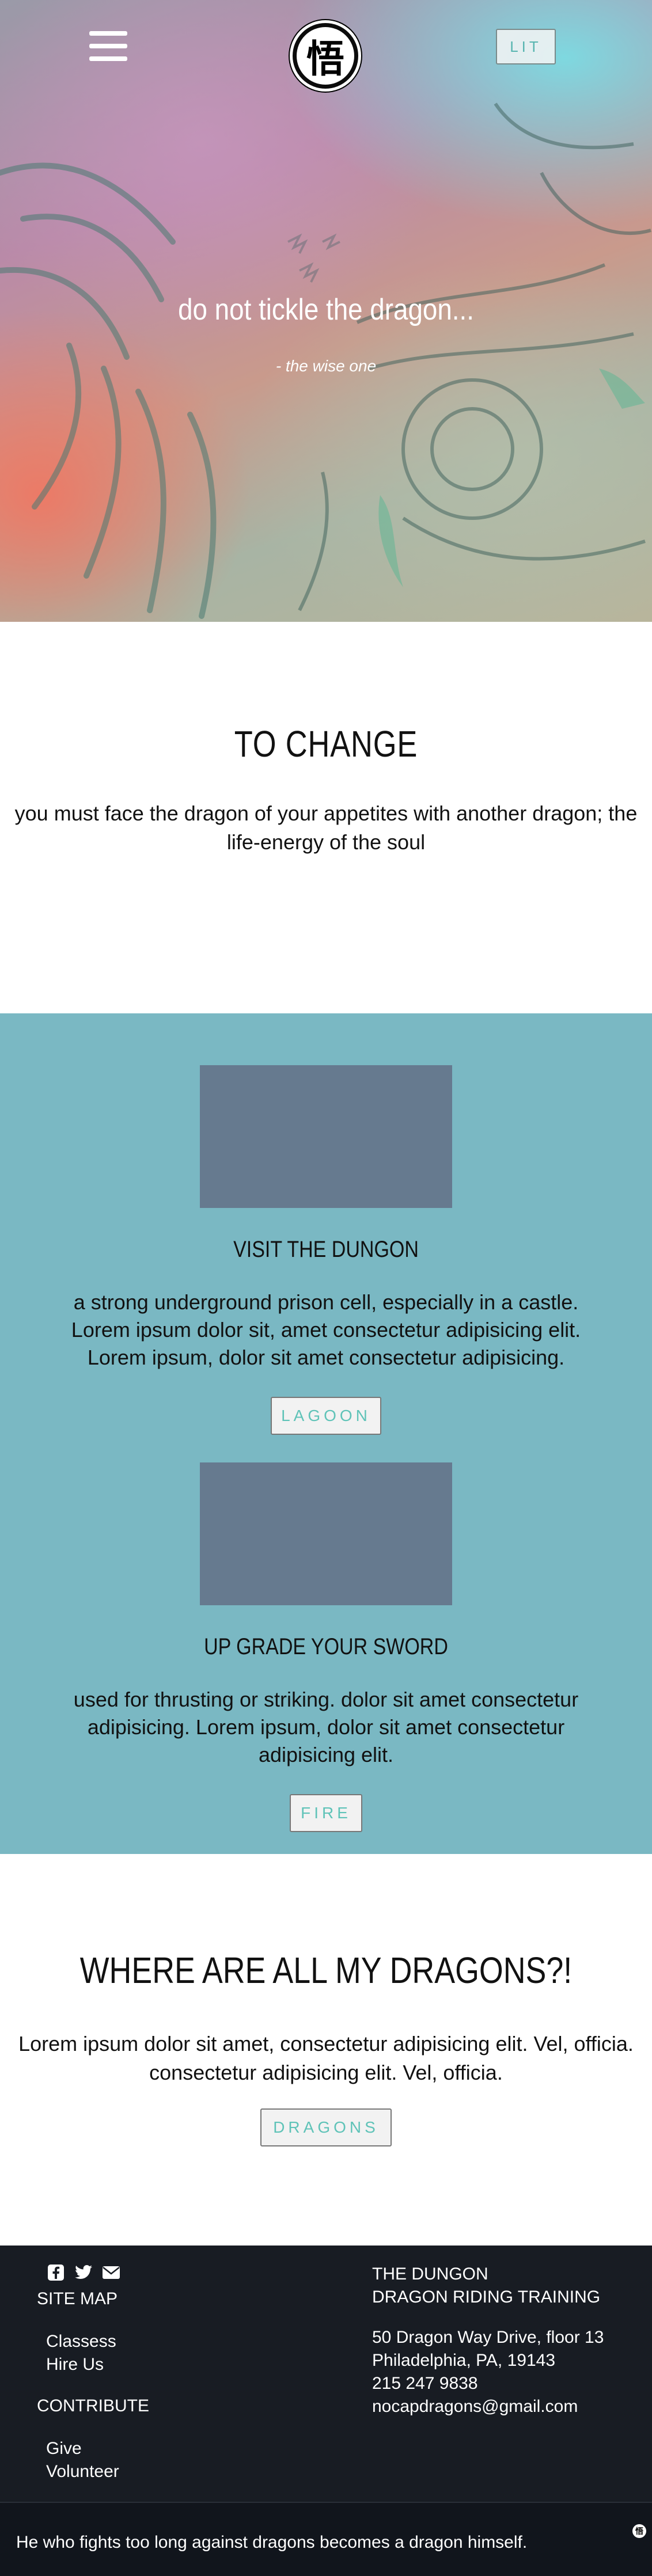  I want to click on facebook-icon, so click(56, 2272).